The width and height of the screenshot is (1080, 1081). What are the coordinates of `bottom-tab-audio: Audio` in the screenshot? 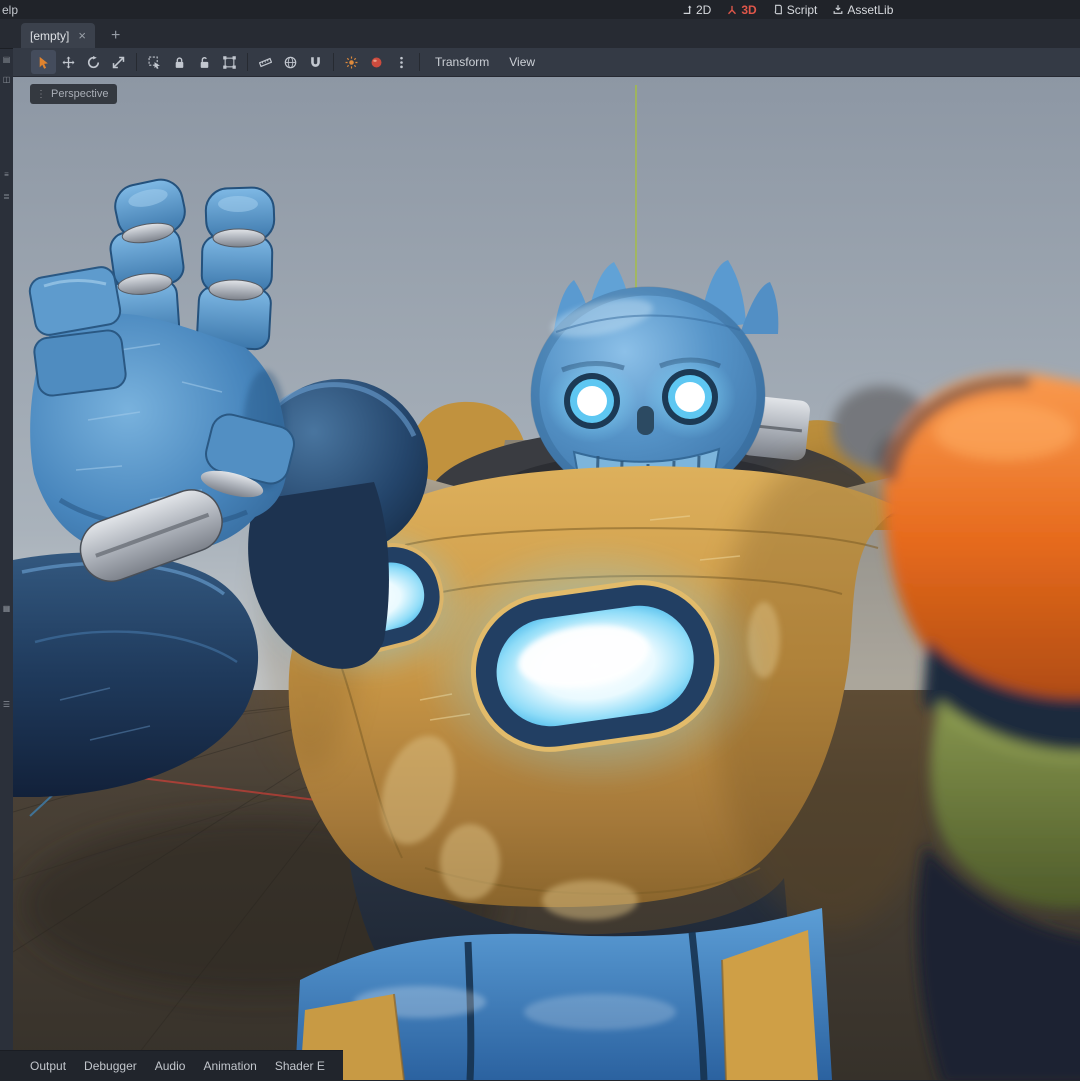 It's located at (170, 1066).